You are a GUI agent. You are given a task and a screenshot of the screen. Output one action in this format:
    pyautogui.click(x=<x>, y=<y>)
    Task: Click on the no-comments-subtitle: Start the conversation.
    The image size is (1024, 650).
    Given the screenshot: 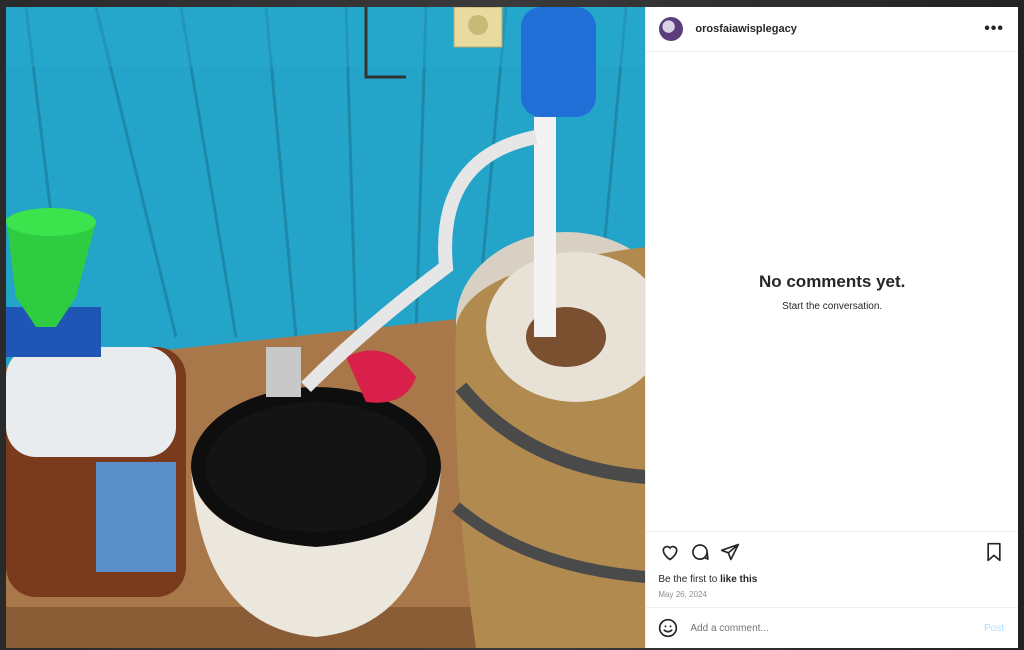 What is the action you would take?
    pyautogui.click(x=832, y=306)
    